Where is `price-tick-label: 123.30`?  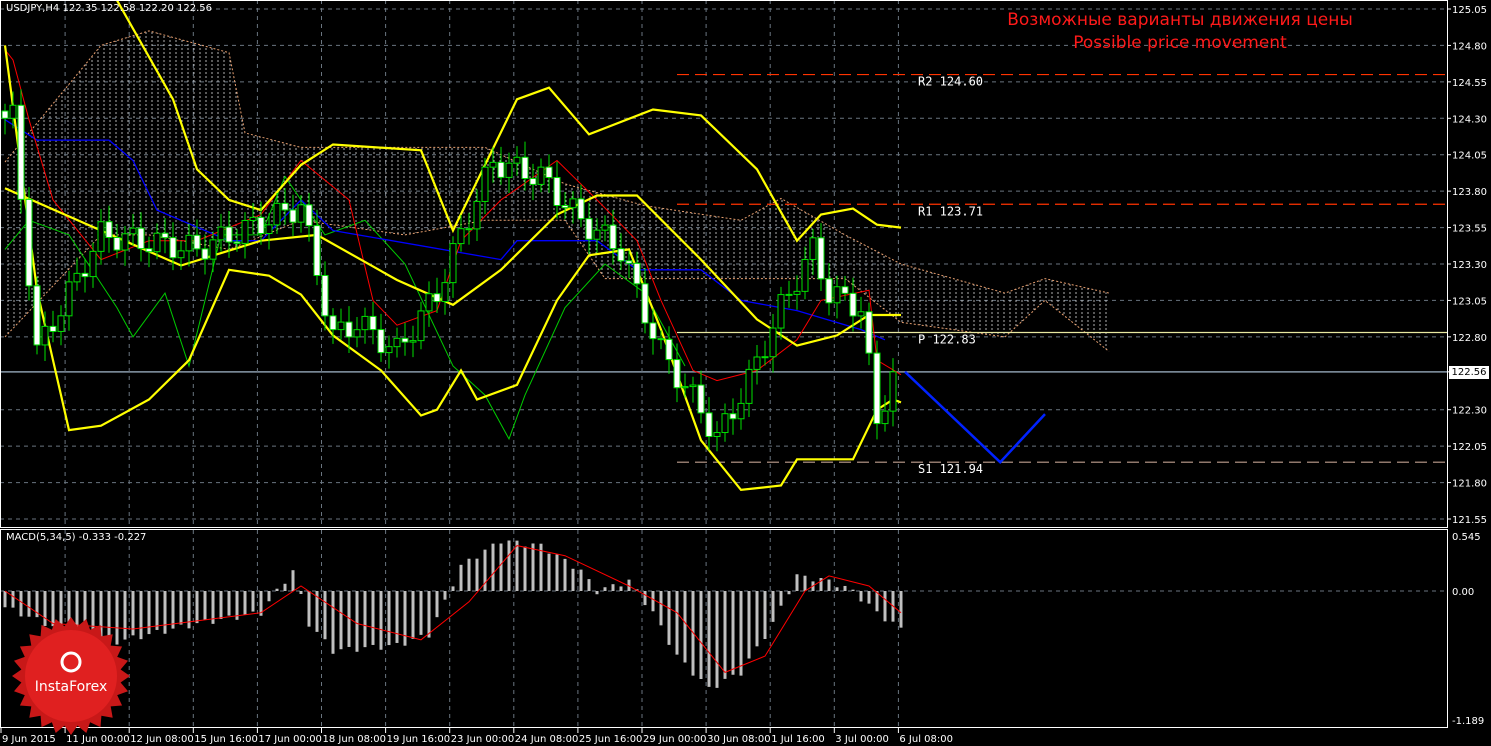
price-tick-label: 123.30 is located at coordinates (1469, 265).